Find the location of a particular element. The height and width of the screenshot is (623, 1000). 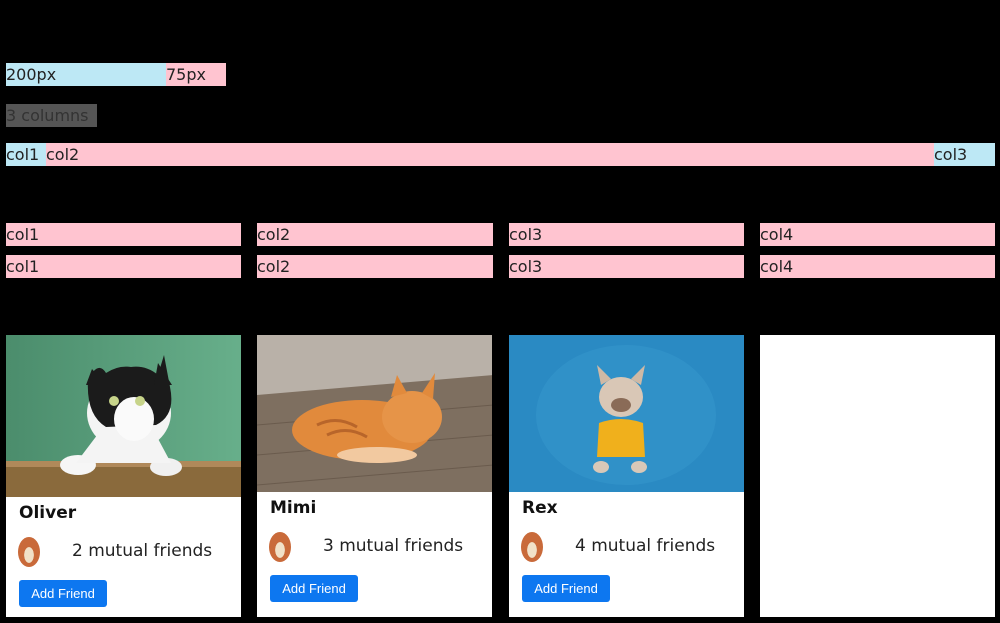

three-columns-label: 3 columns is located at coordinates (51, 115).